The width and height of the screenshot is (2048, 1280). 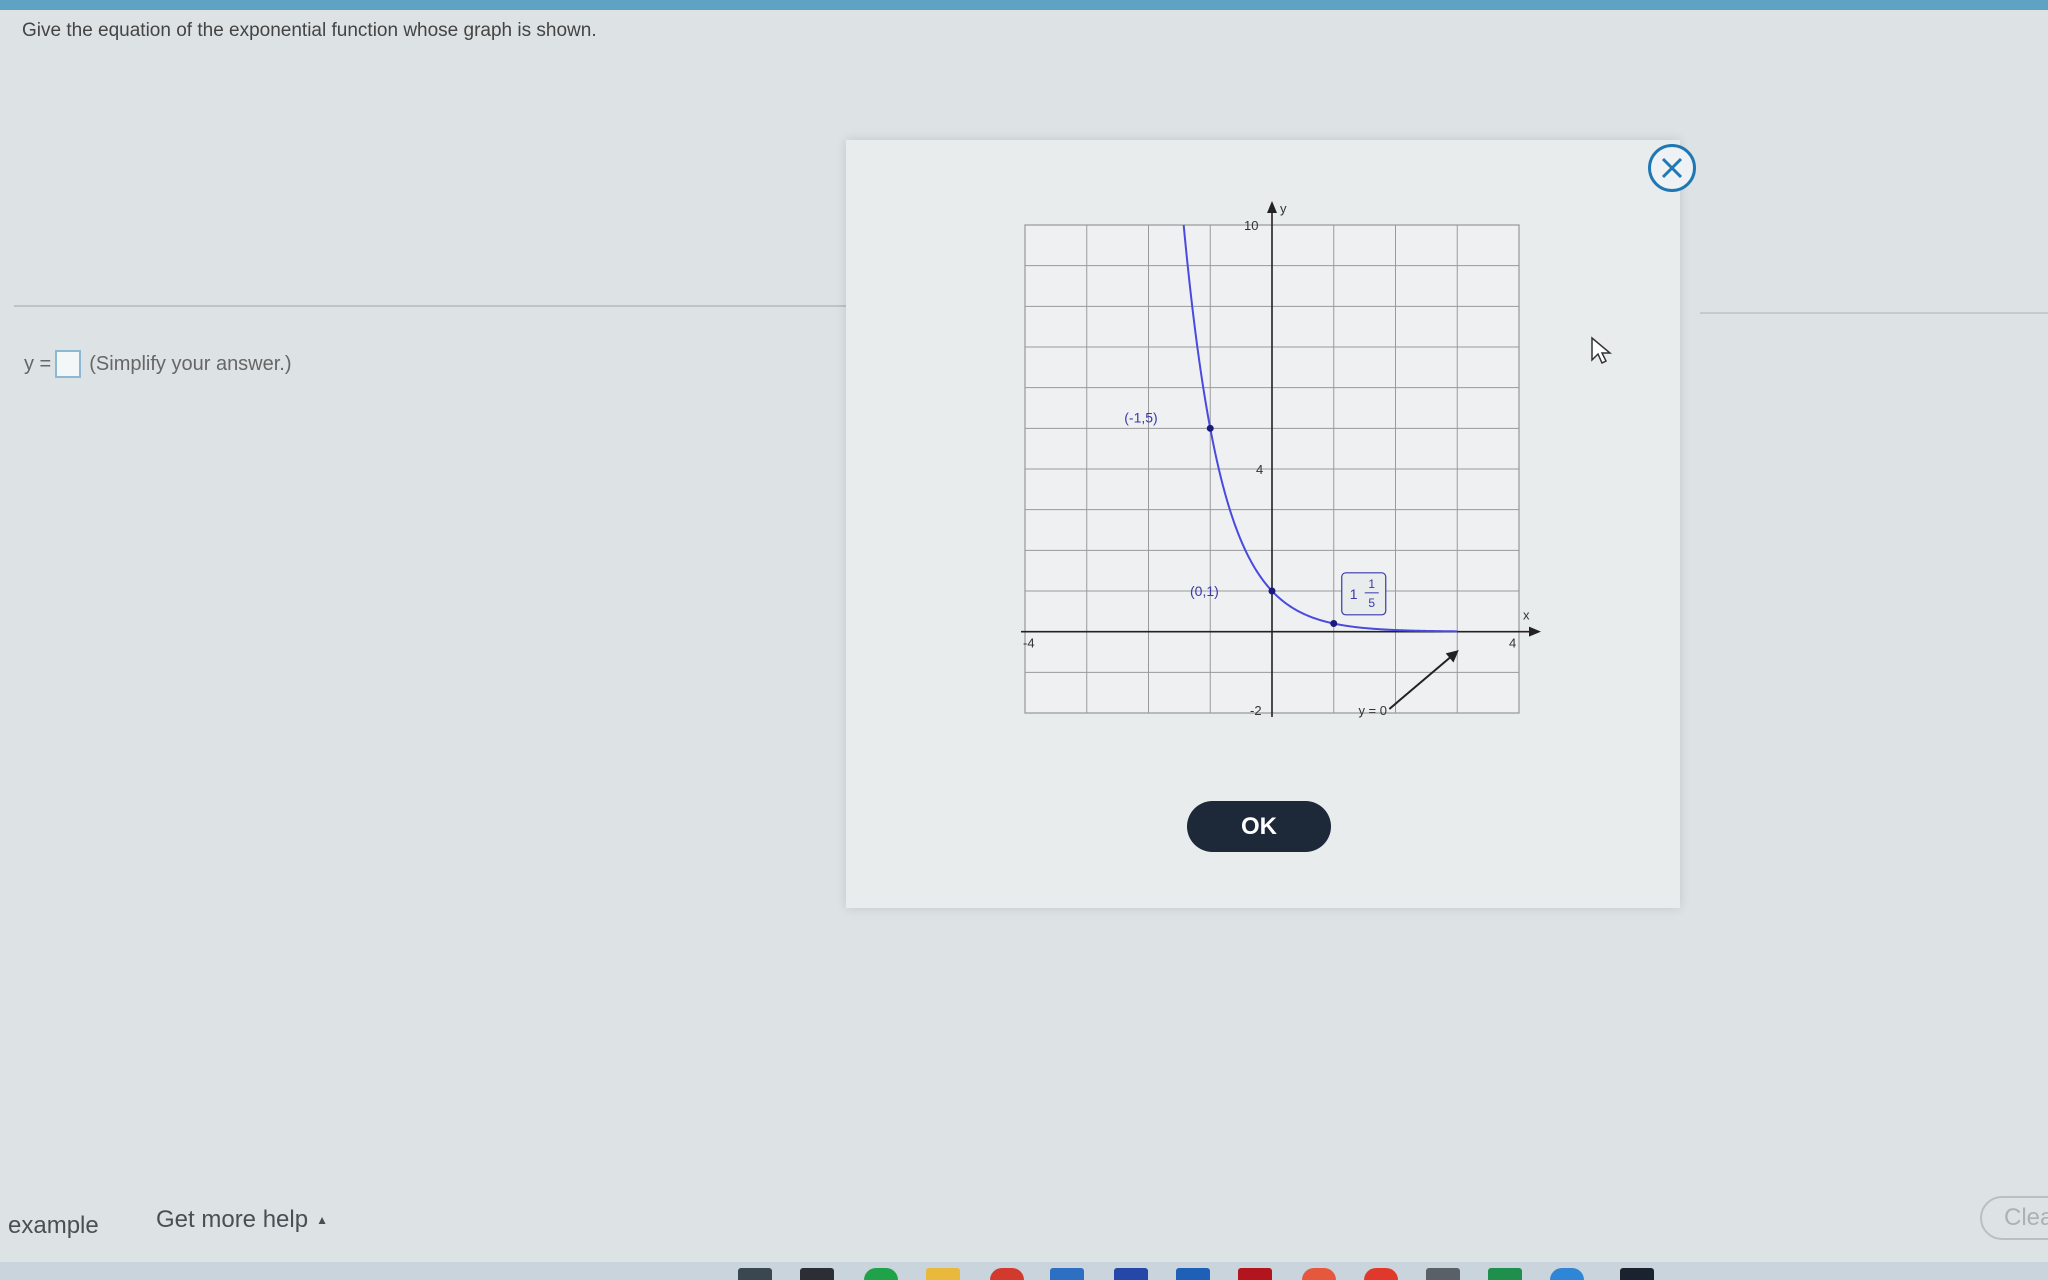 I want to click on y-max-tick-label: 10, so click(x=1251, y=225).